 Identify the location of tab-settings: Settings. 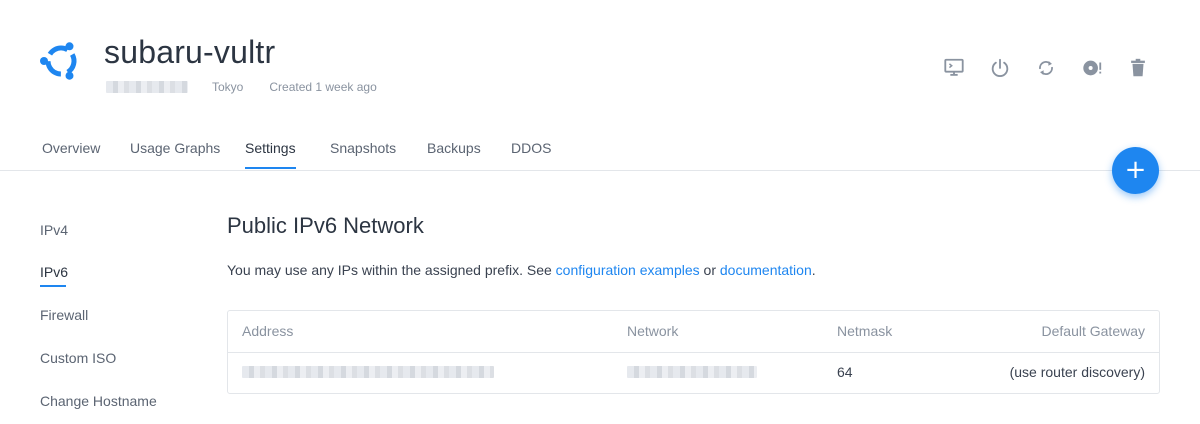
(270, 154).